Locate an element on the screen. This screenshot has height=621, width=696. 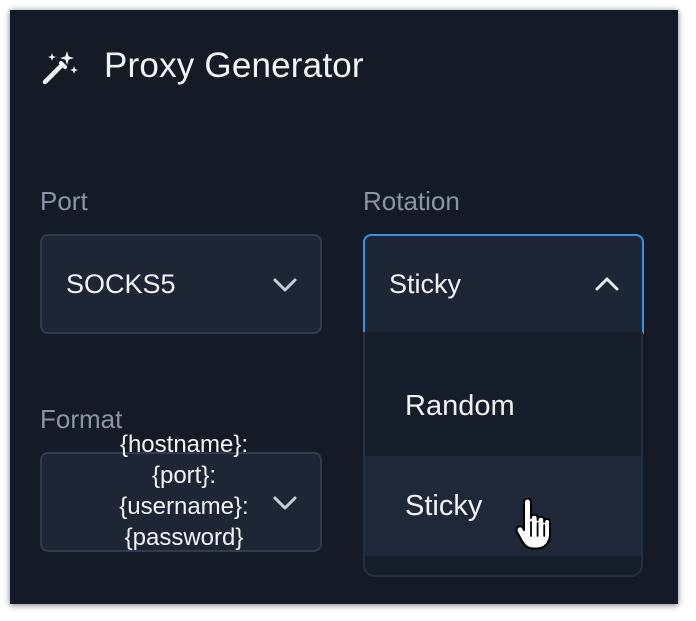
port-select-value: SOCKS5 is located at coordinates (121, 284).